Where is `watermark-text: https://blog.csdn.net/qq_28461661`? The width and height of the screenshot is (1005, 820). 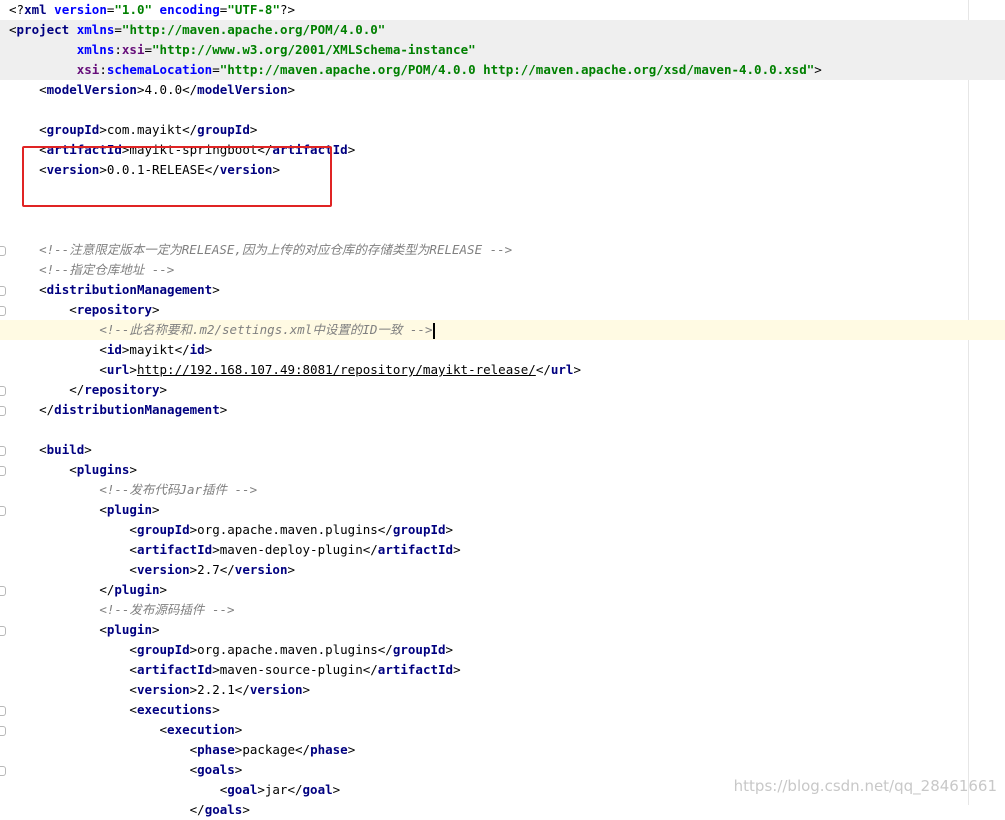 watermark-text: https://blog.csdn.net/qq_28461661 is located at coordinates (865, 786).